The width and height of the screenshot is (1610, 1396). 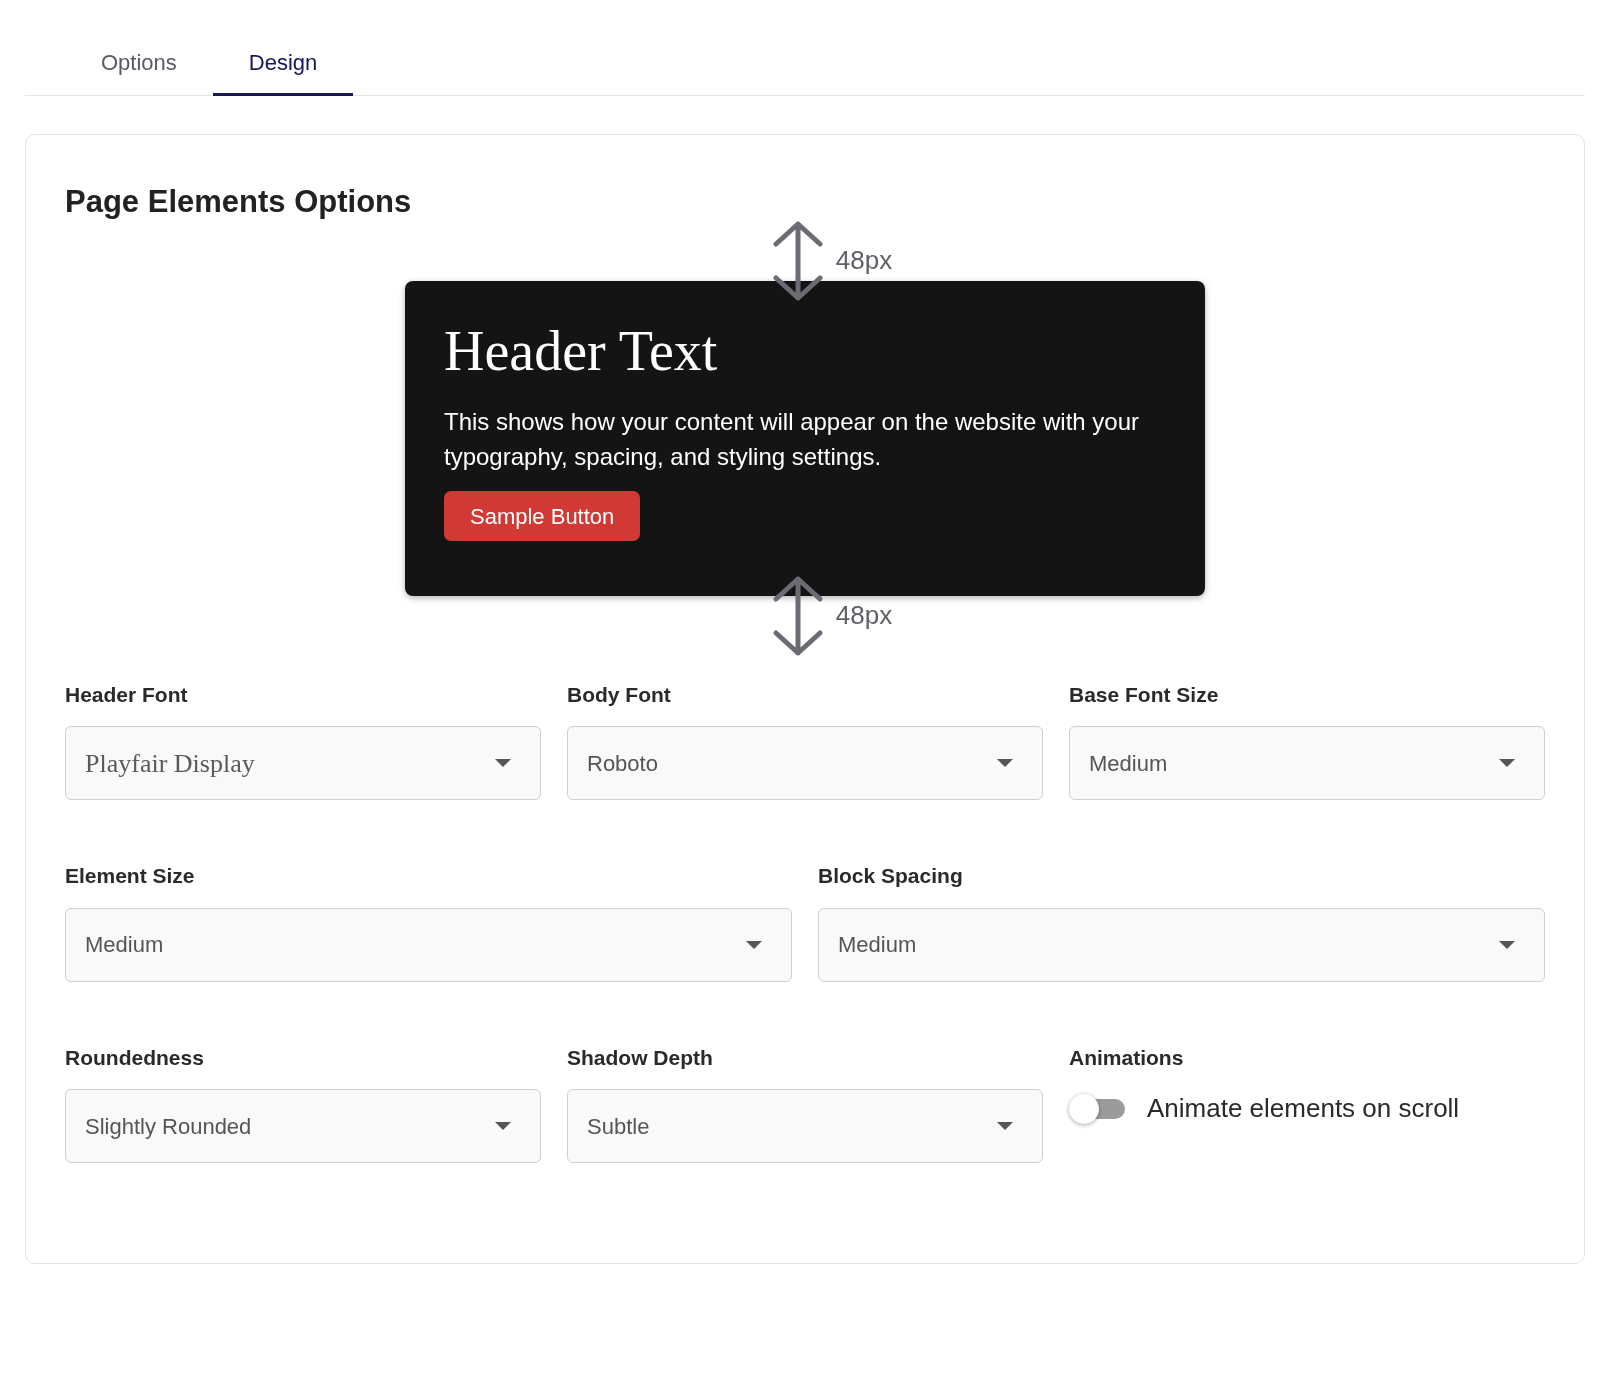 I want to click on select-field: Roboto, so click(x=805, y=763).